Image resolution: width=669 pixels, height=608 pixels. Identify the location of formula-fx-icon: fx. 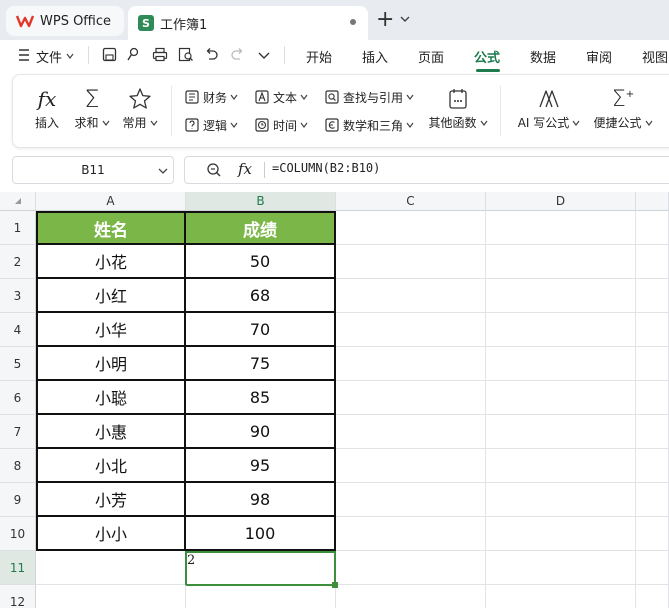
(245, 169).